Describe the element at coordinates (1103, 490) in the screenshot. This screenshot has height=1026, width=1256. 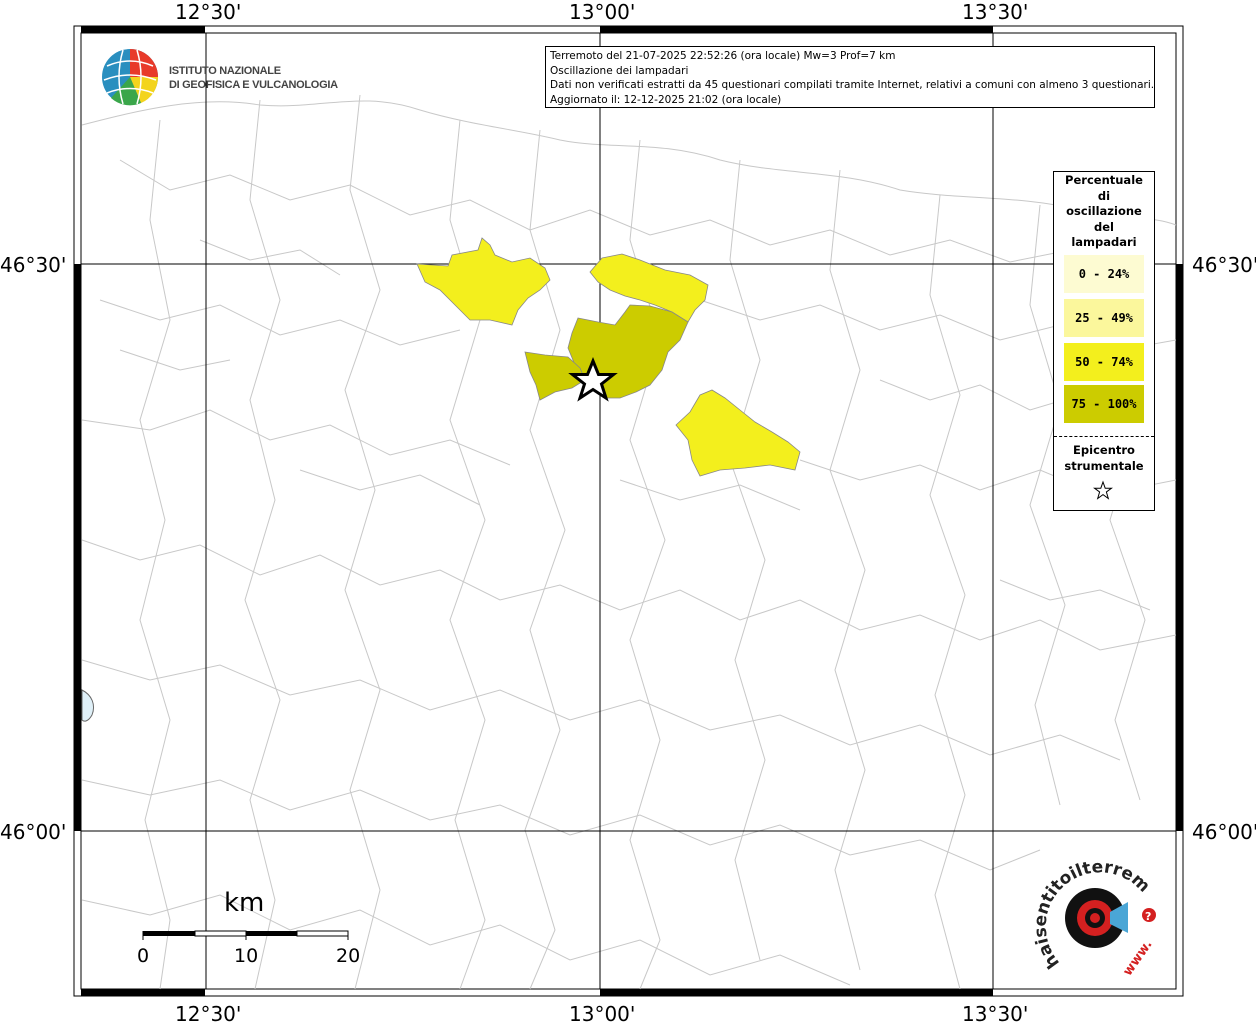
I see `legend-star-icon` at that location.